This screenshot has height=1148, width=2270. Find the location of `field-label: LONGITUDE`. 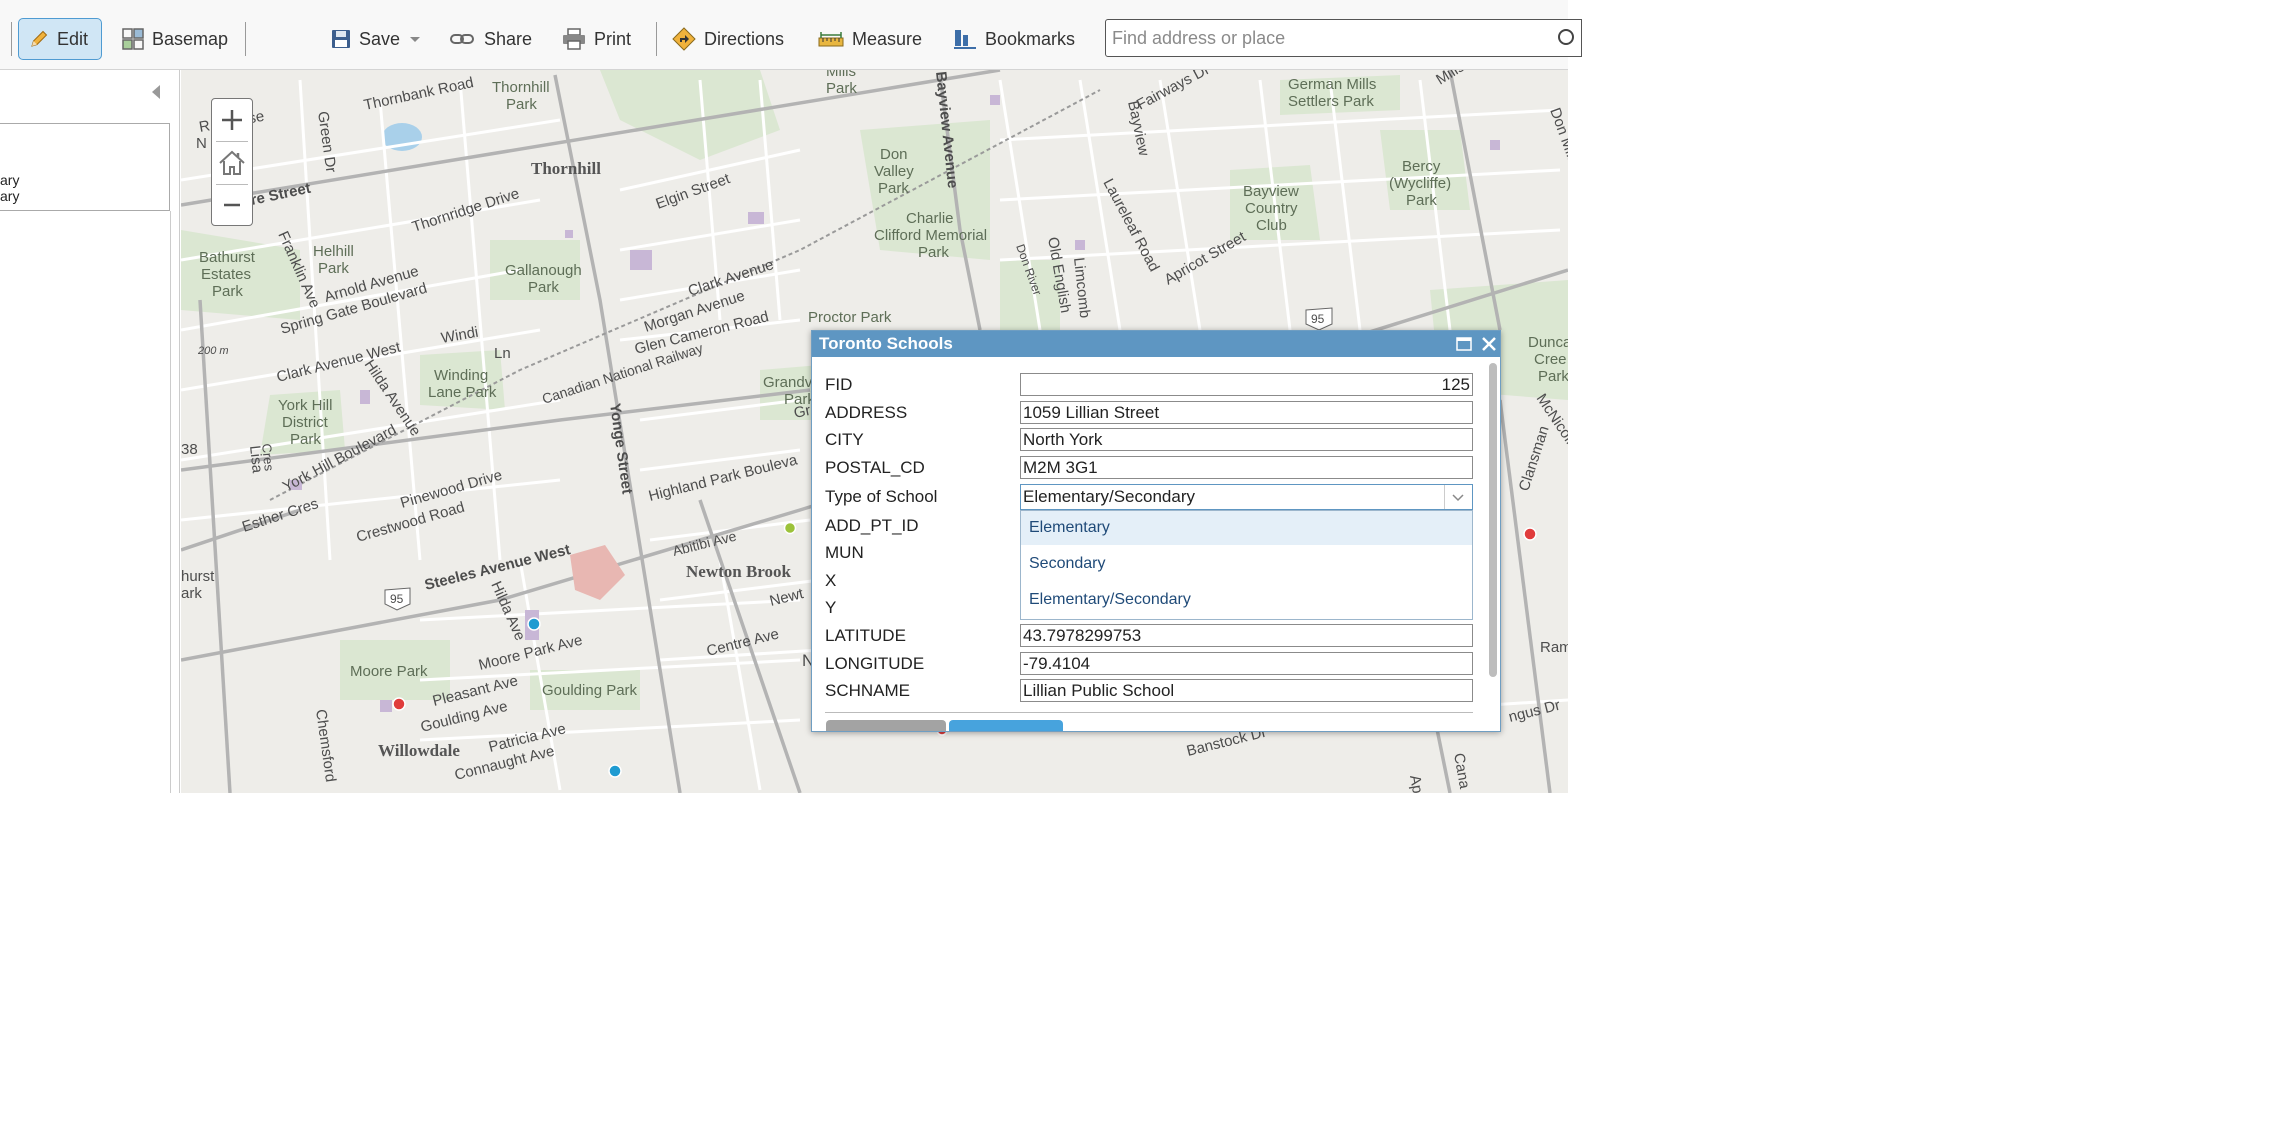

field-label: LONGITUDE is located at coordinates (875, 663).